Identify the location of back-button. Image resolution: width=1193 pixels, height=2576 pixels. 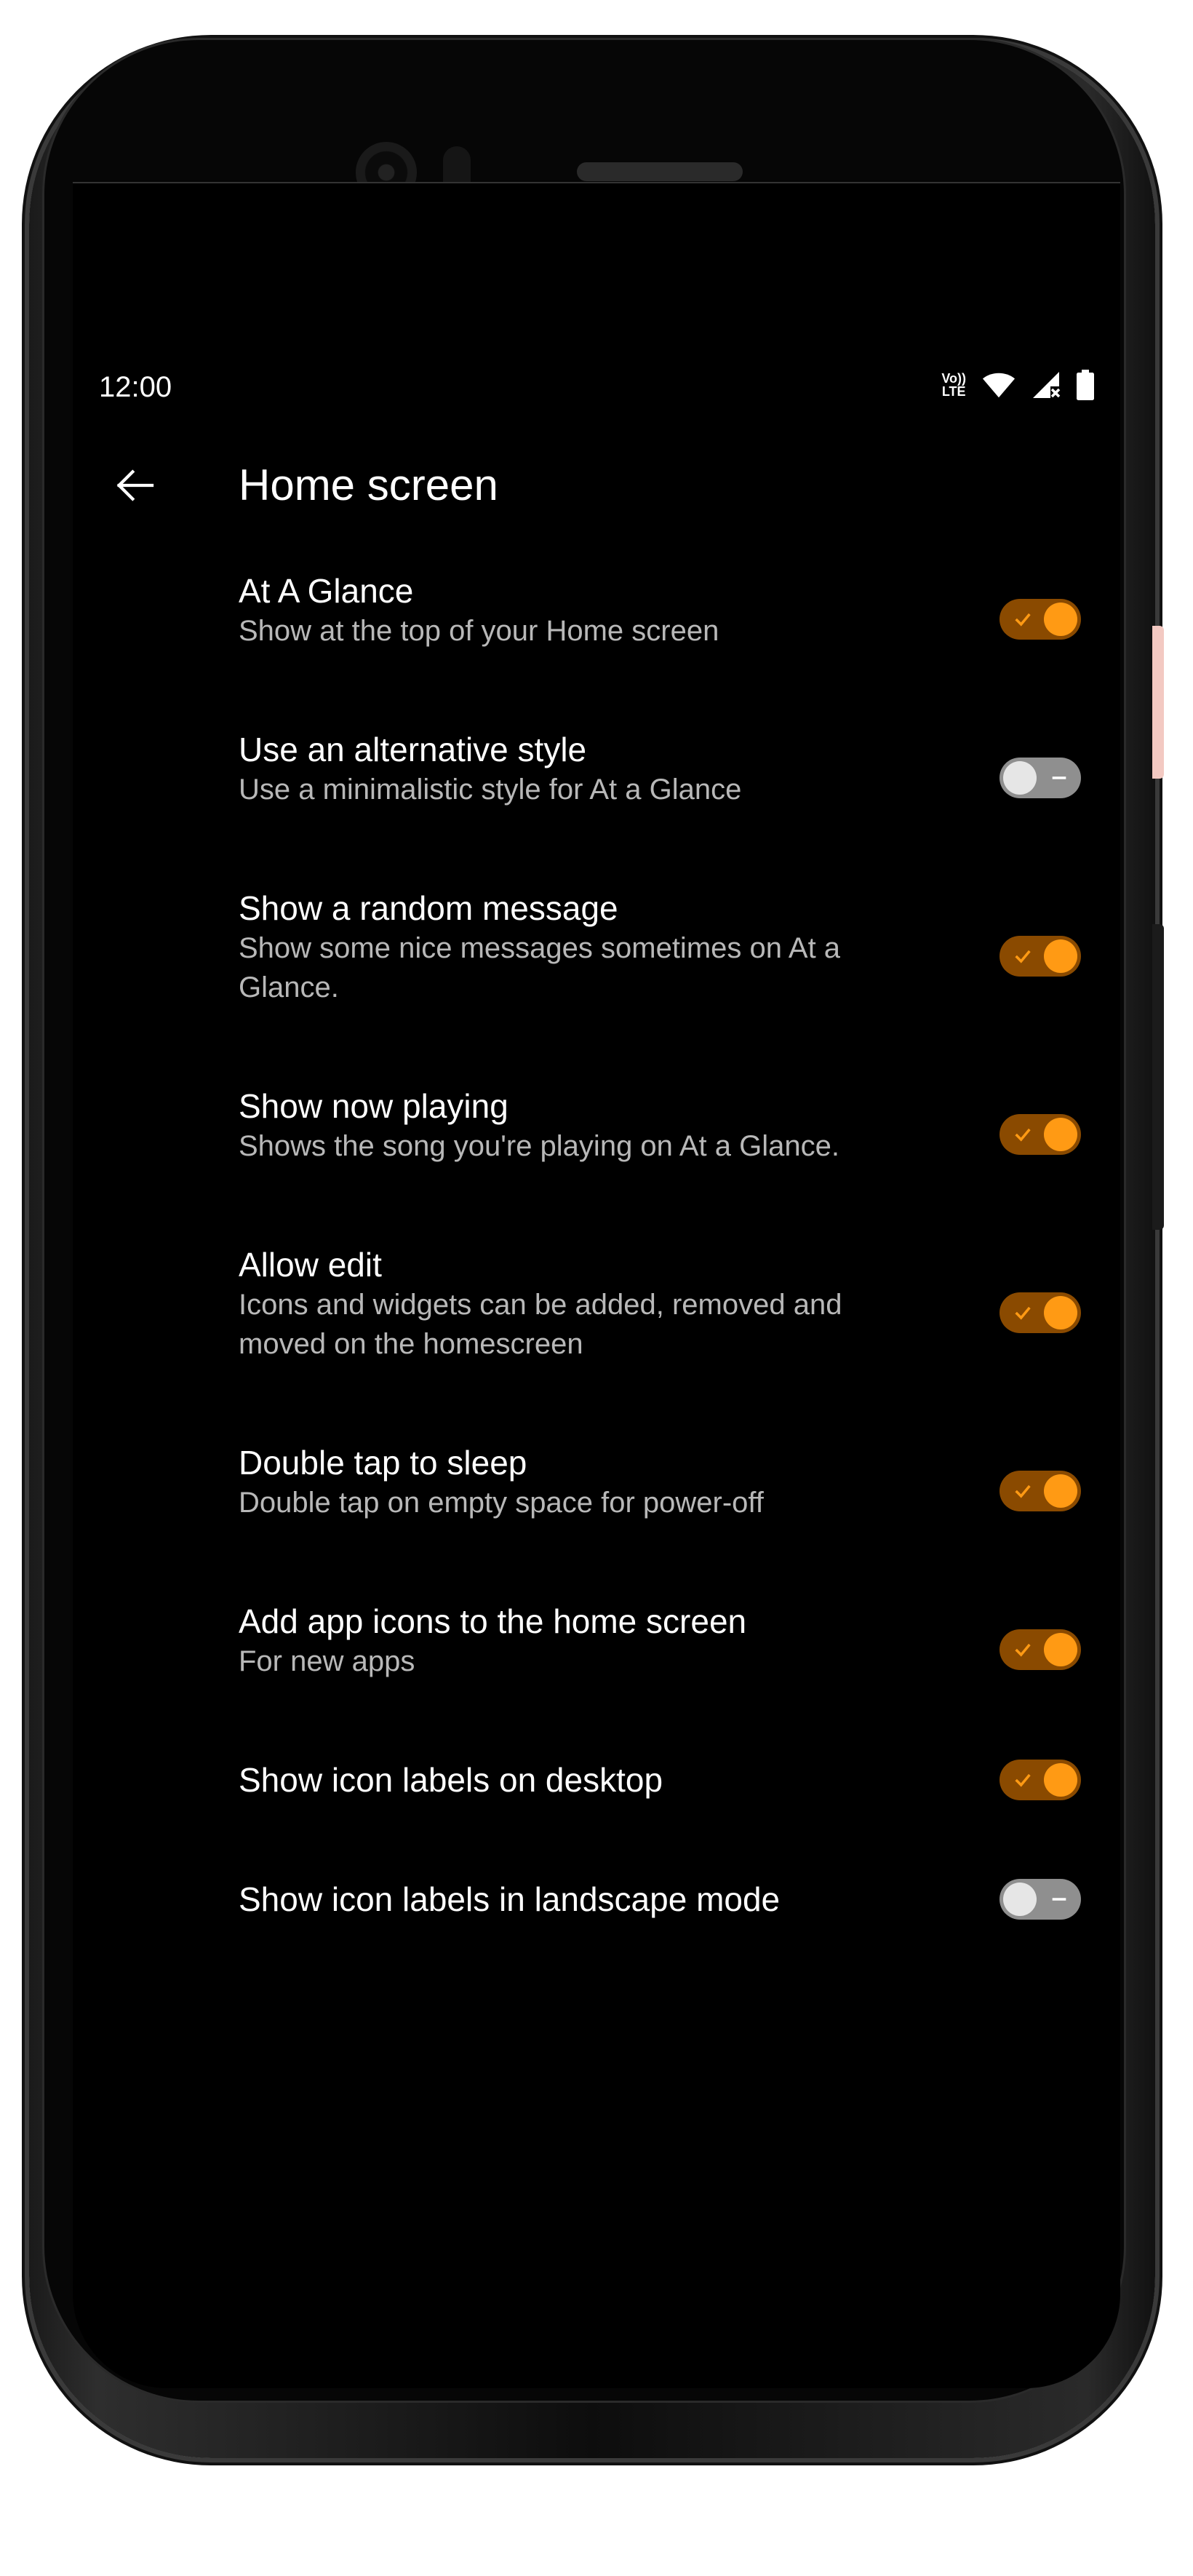
(134, 485).